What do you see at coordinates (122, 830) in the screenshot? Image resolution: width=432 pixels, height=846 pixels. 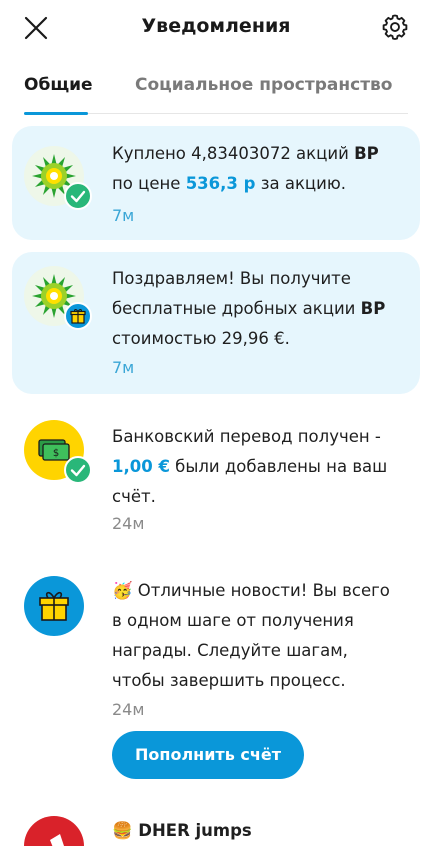 I see `burger-emoji-icon: 🍔` at bounding box center [122, 830].